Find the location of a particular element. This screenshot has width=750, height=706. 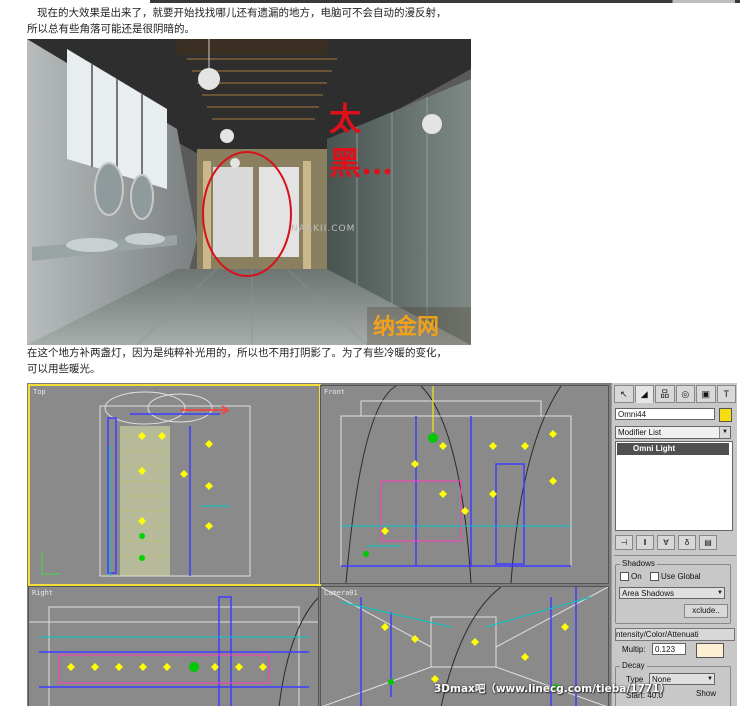

viewport-right-label: Right is located at coordinates (43, 593).